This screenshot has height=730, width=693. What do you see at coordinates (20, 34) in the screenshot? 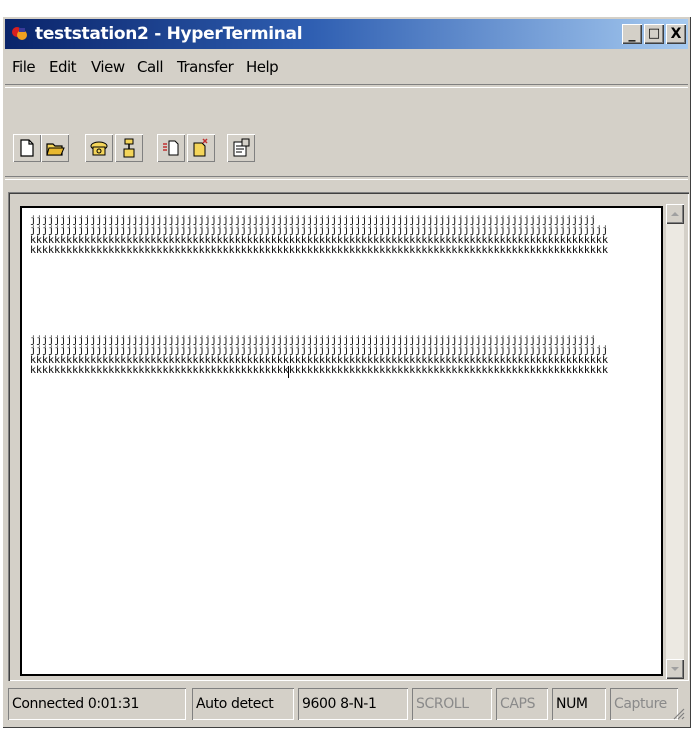
I see `hyperterminal-app-icon` at bounding box center [20, 34].